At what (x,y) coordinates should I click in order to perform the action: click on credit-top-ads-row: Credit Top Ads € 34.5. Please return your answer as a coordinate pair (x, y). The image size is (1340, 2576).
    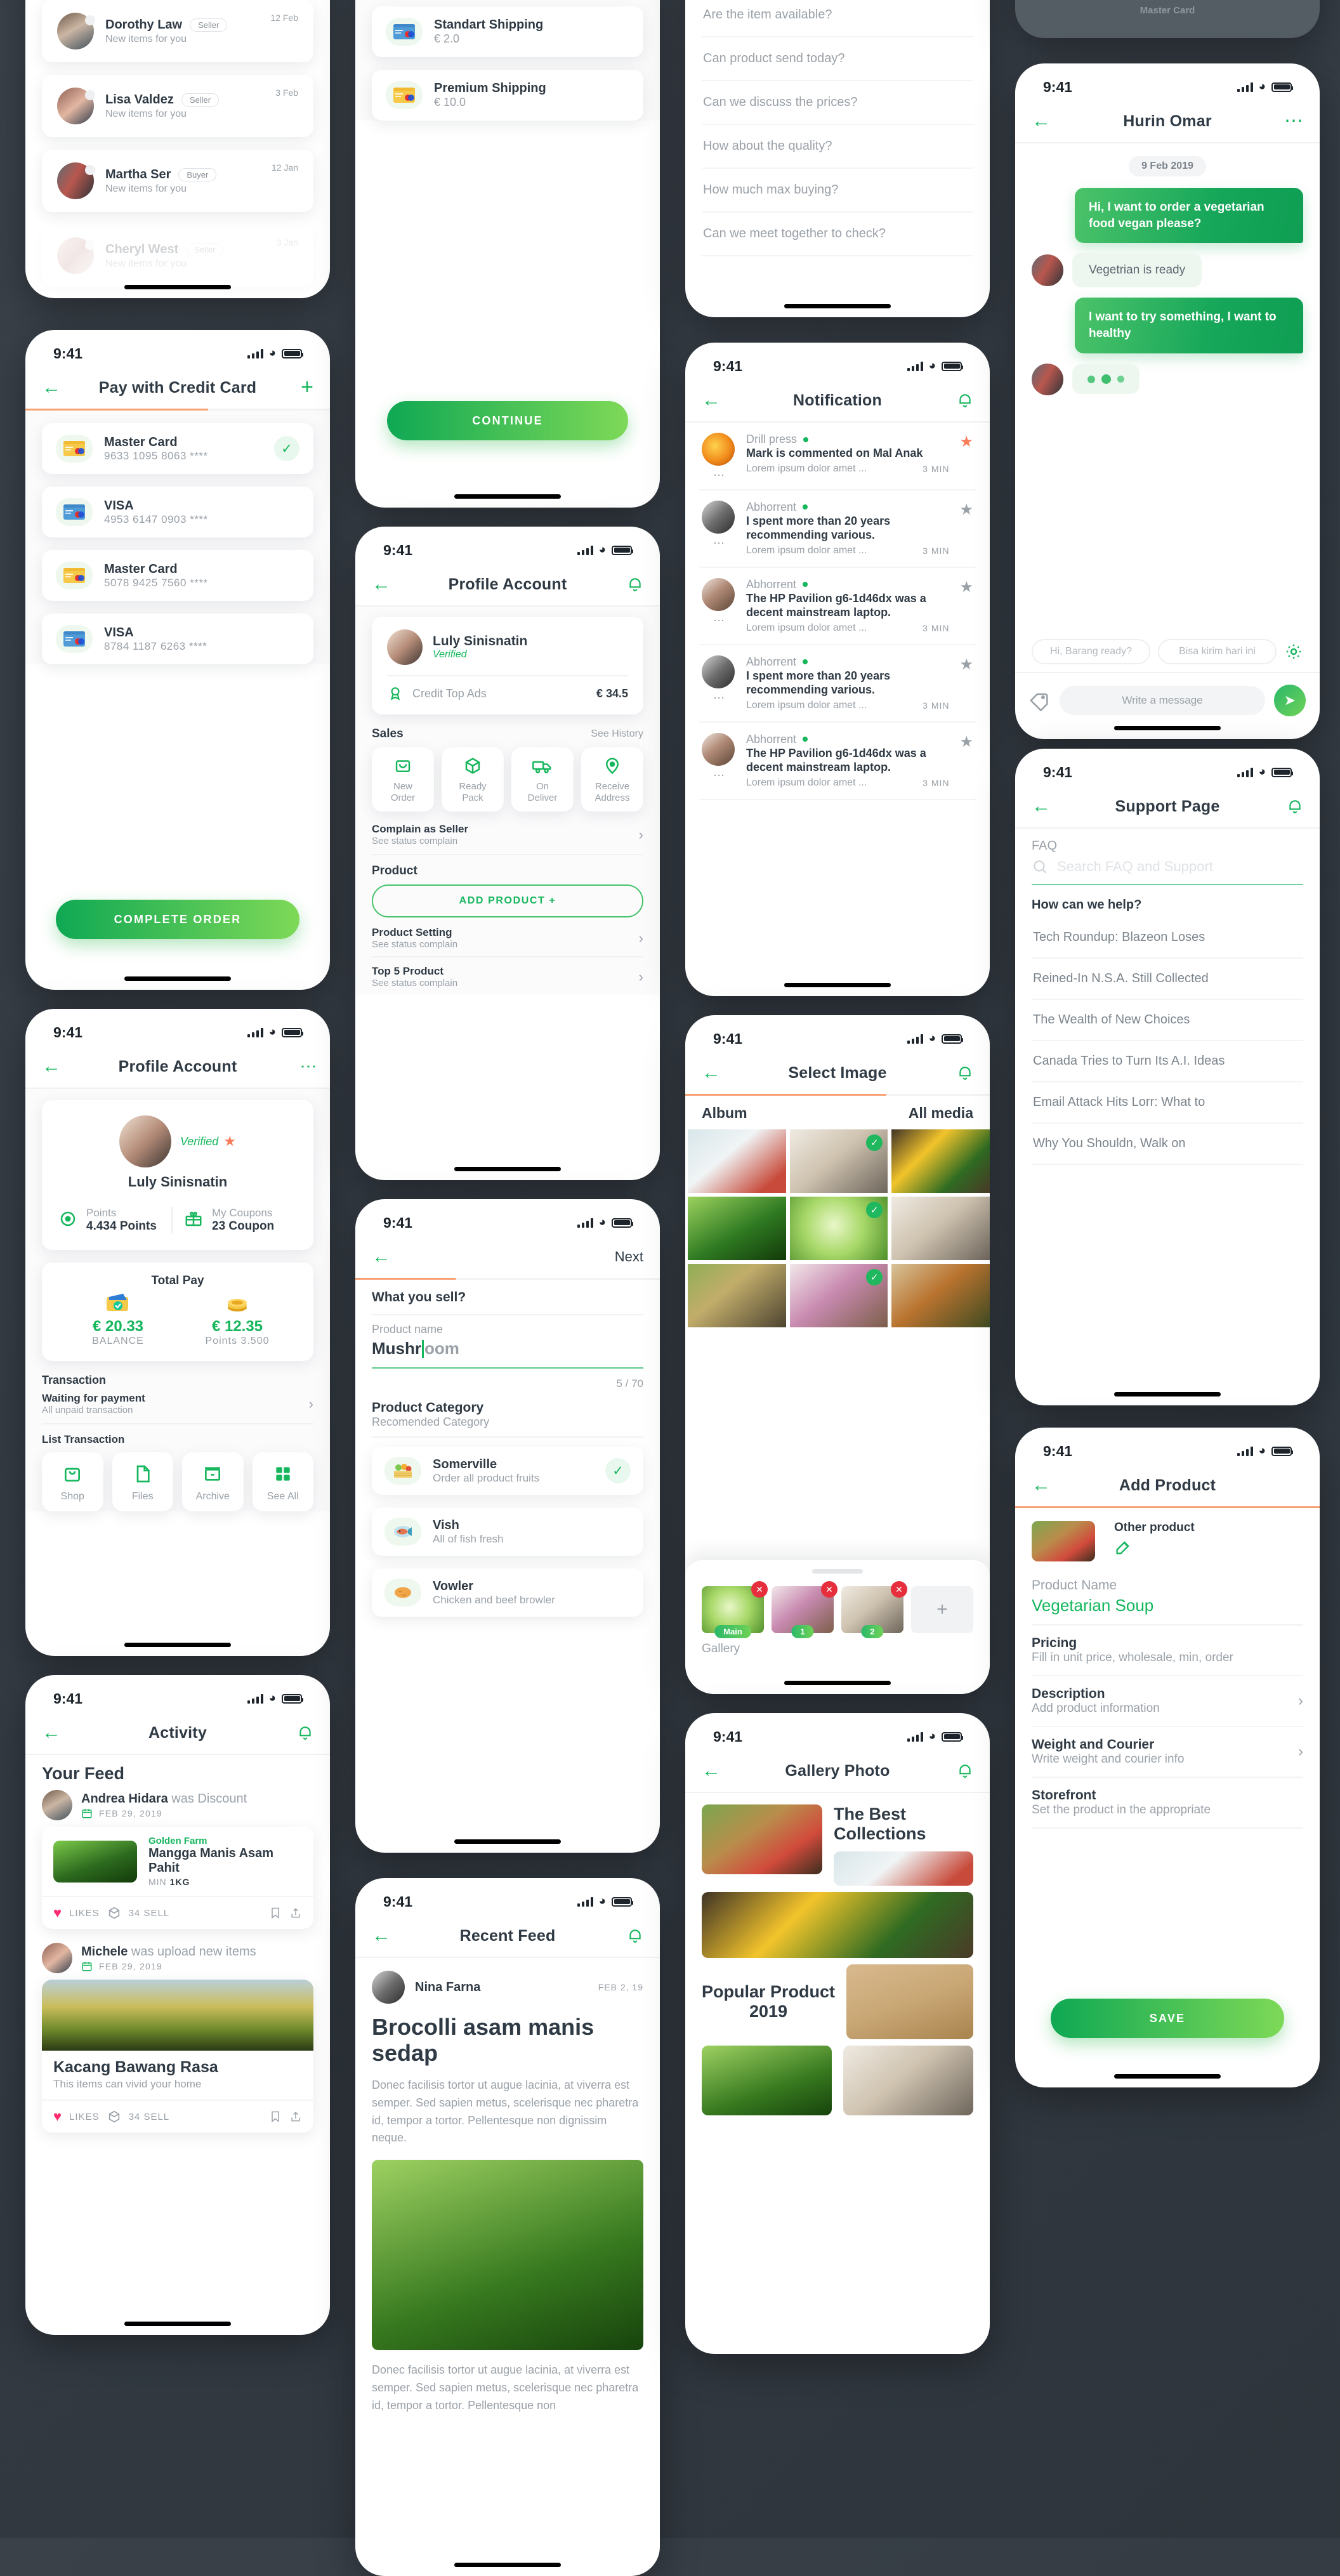
    Looking at the image, I should click on (508, 689).